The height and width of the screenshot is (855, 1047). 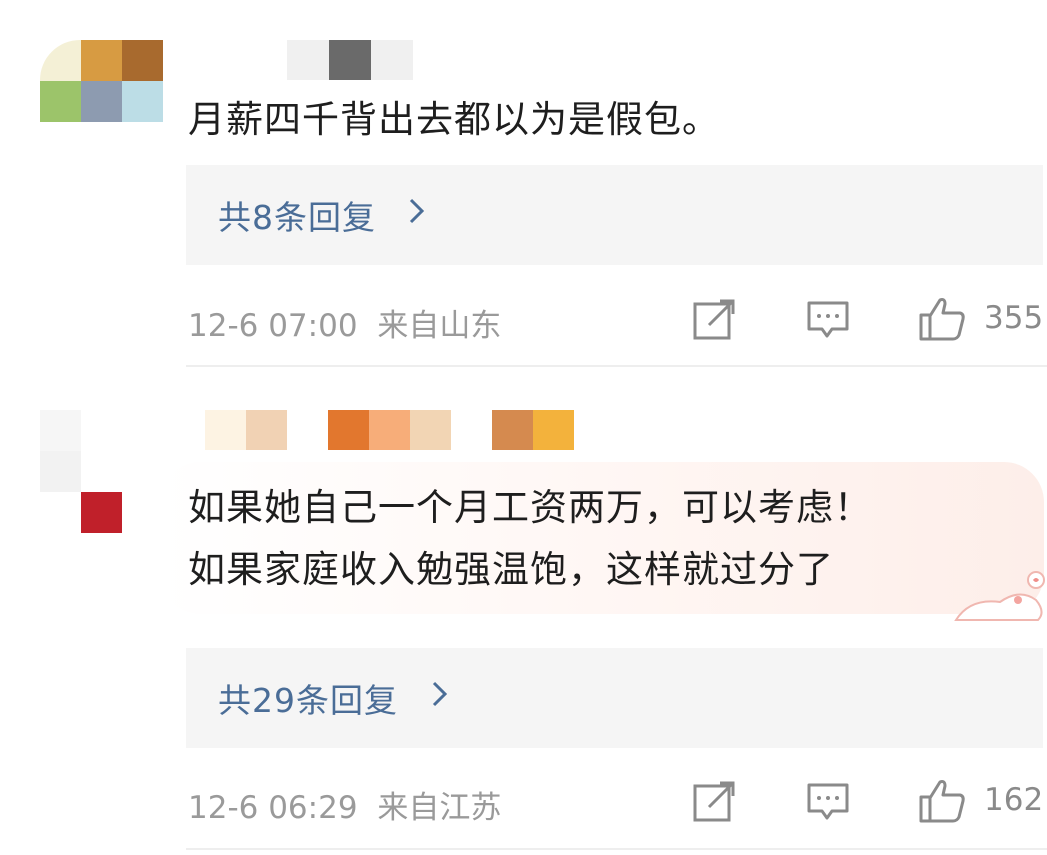 I want to click on timestamp: 12-6 06:29, so click(x=273, y=808).